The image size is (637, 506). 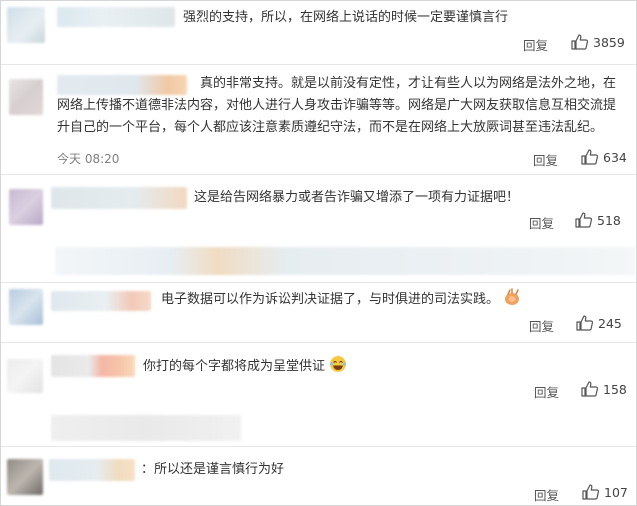 I want to click on comment-item: ：所以还是谨言慎行为好 回复 107, so click(x=318, y=476).